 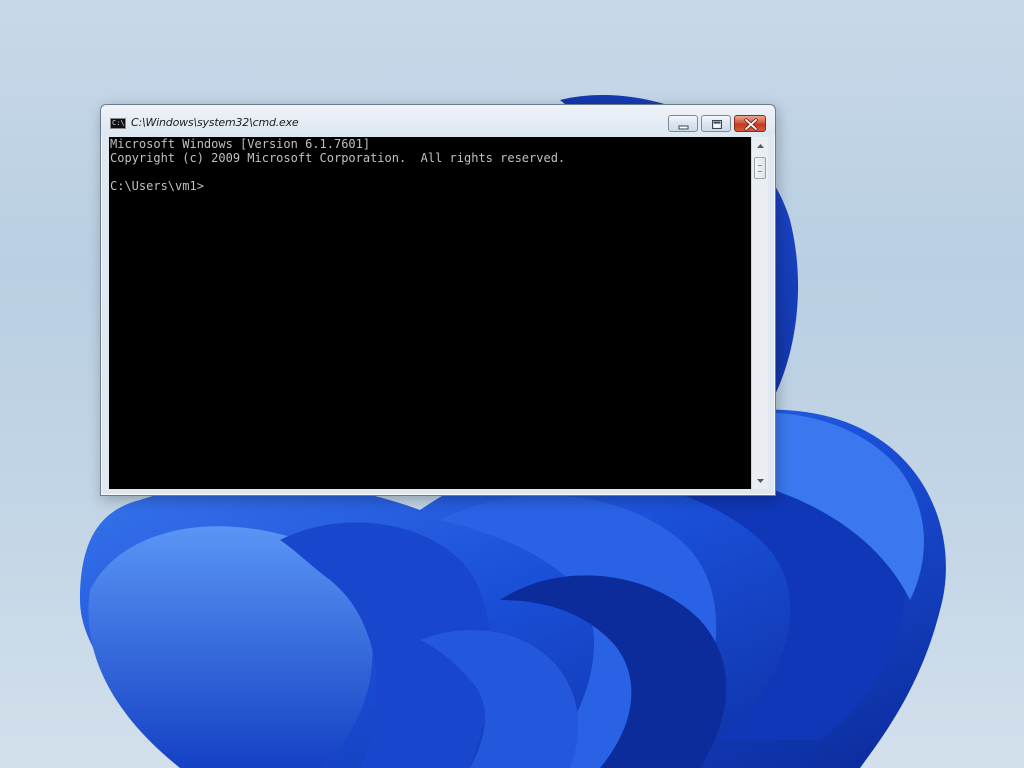 I want to click on command-prompt: C:\Users\vm1>, so click(x=430, y=186).